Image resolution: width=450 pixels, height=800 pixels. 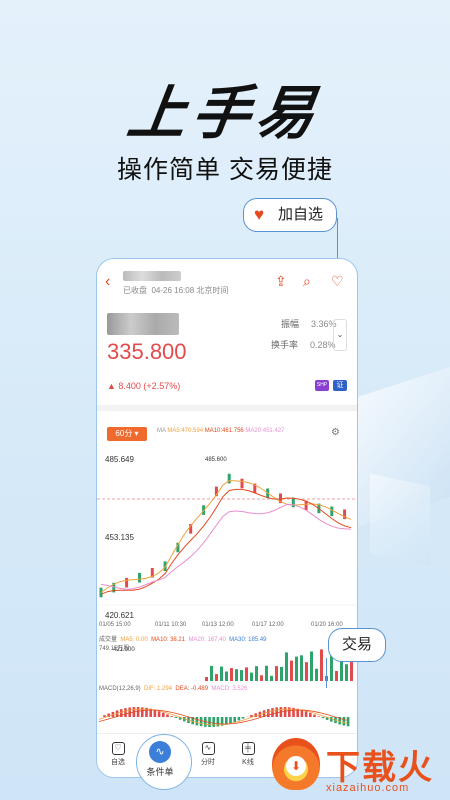 I want to click on heart-icon: ♥, so click(x=259, y=214).